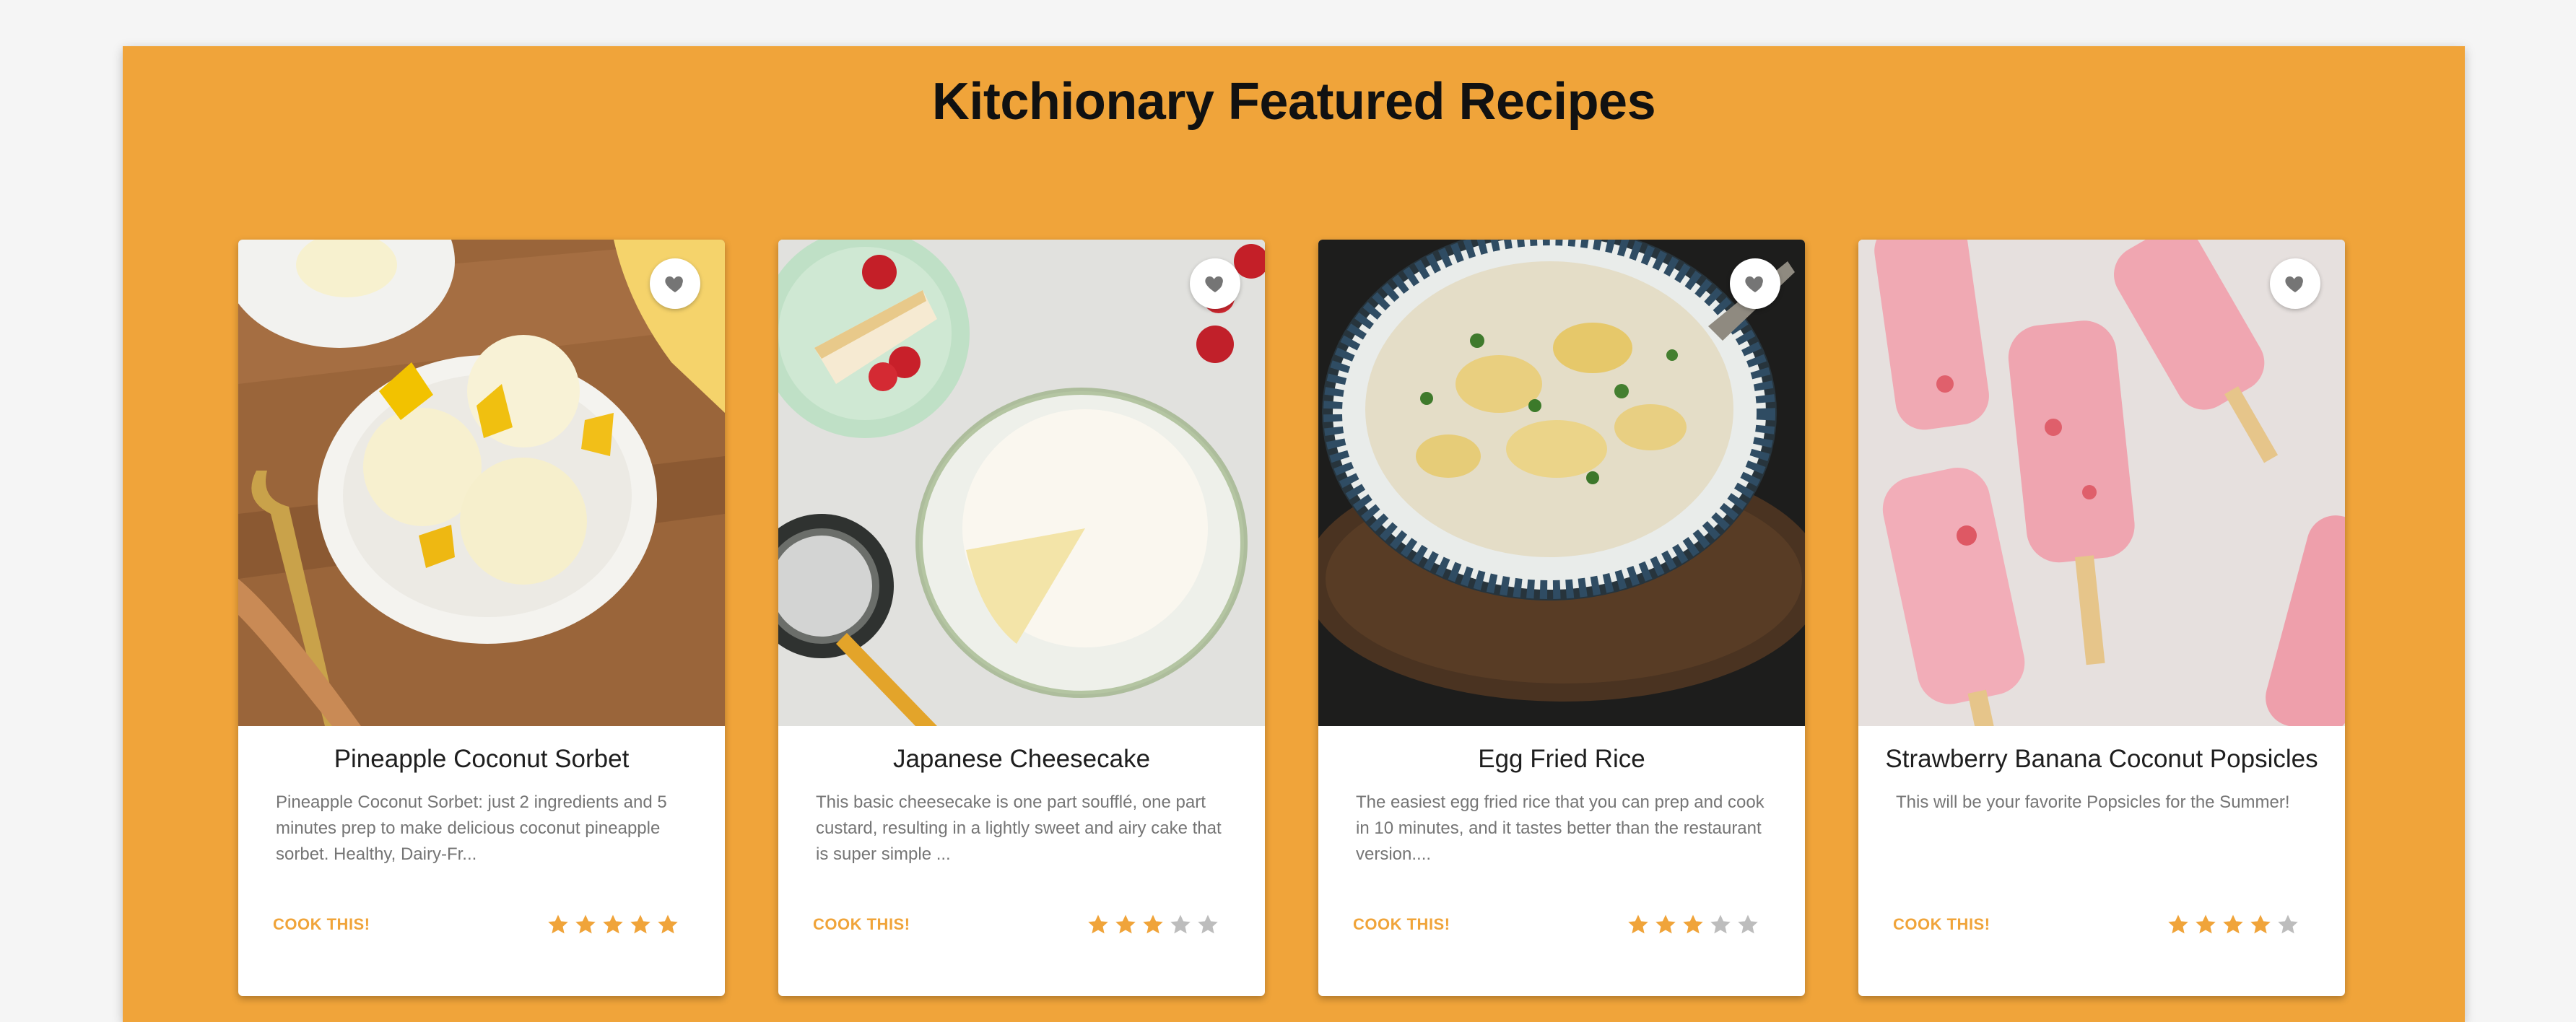 The width and height of the screenshot is (2576, 1022). I want to click on recipe-image-popsicles, so click(2101, 483).